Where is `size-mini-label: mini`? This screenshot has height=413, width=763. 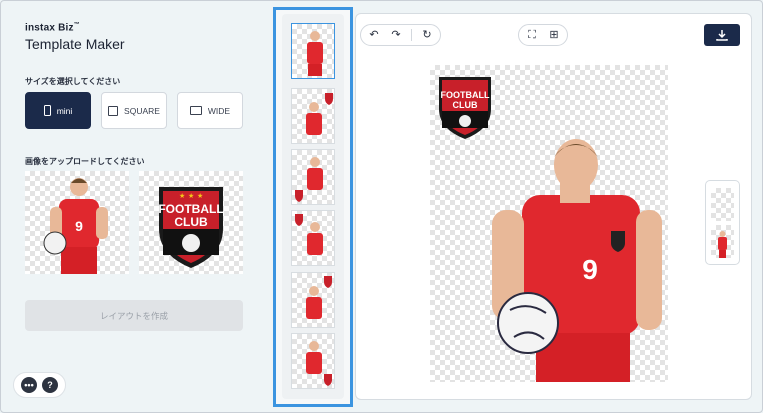 size-mini-label: mini is located at coordinates (64, 110).